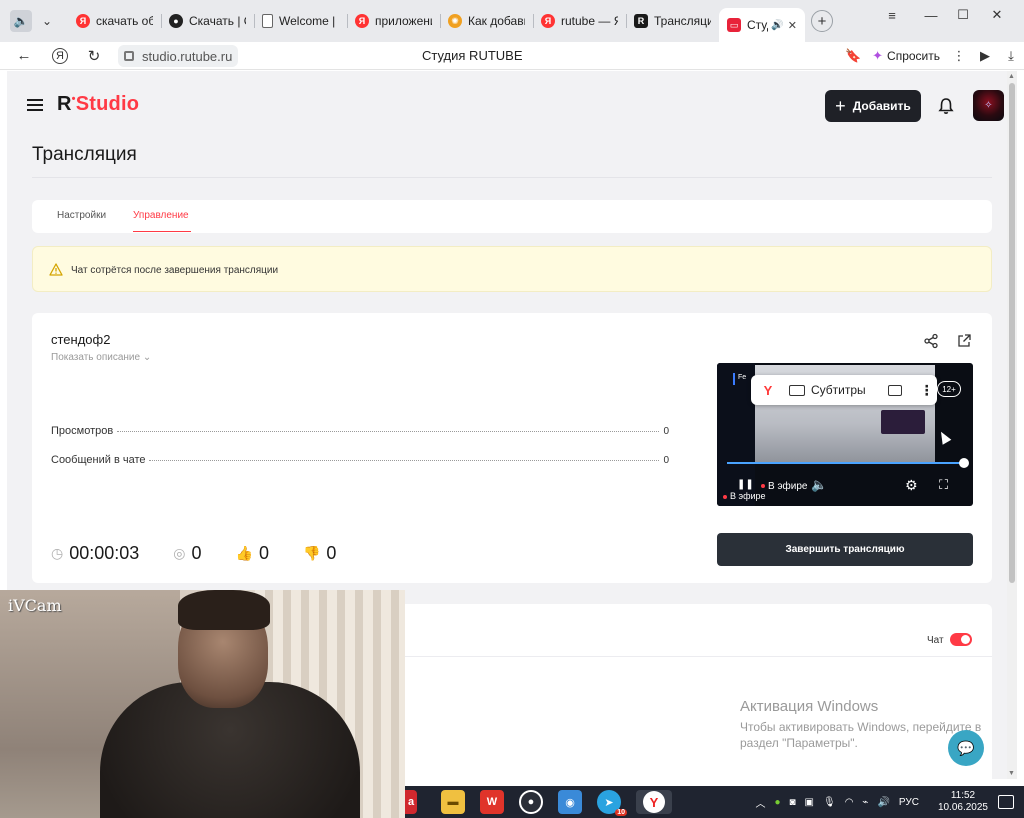 This screenshot has height=818, width=1024. I want to click on document-icon, so click(267, 21).